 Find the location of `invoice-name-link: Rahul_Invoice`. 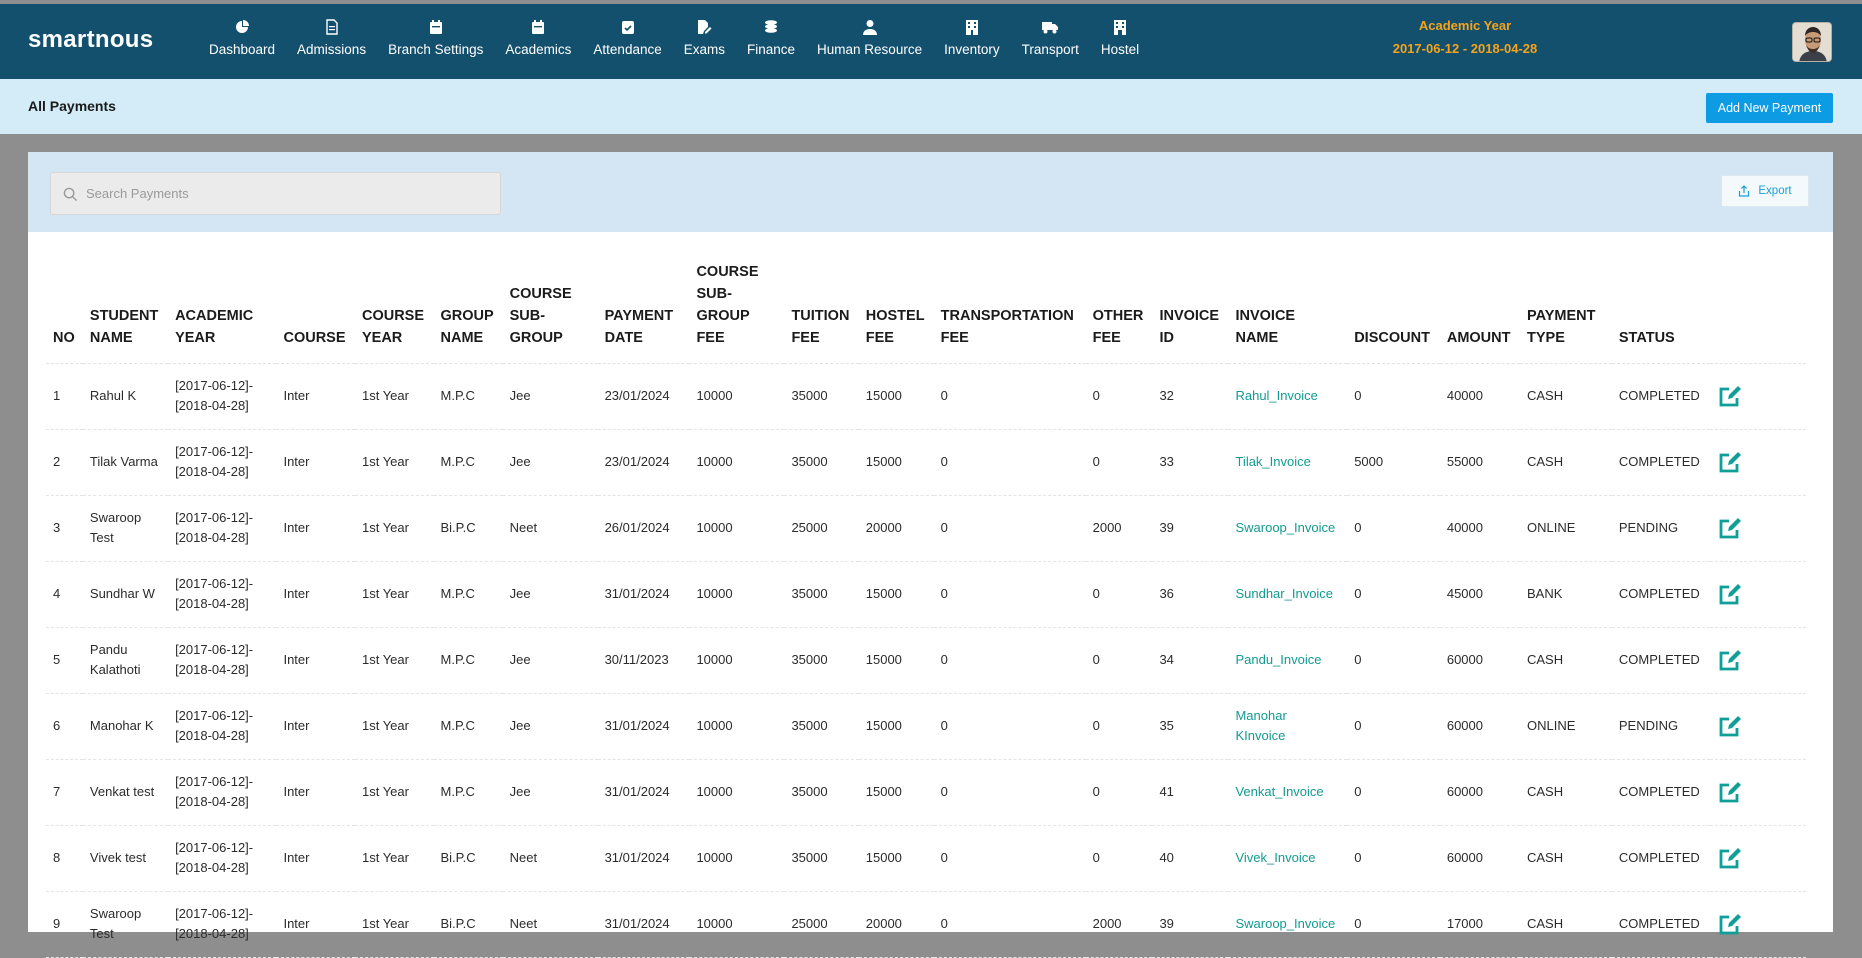

invoice-name-link: Rahul_Invoice is located at coordinates (1288, 396).